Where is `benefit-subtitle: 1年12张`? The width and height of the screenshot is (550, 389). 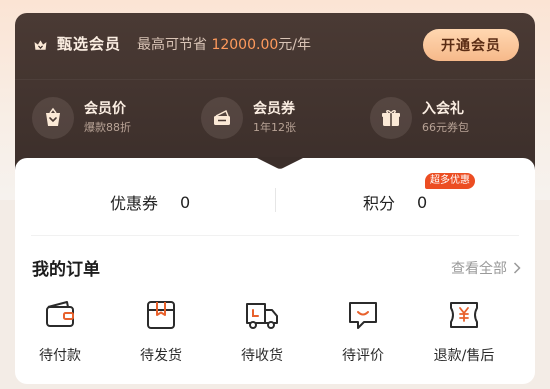
benefit-subtitle: 1年12张 is located at coordinates (274, 127).